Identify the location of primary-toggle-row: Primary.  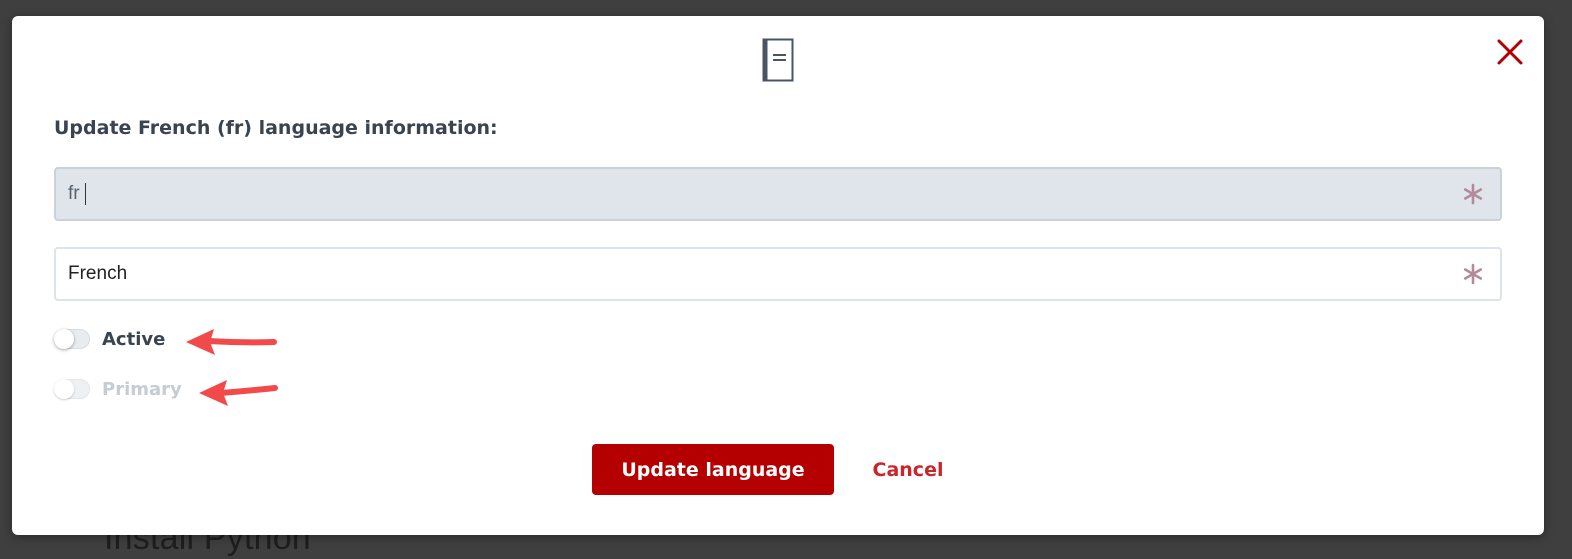
(118, 389).